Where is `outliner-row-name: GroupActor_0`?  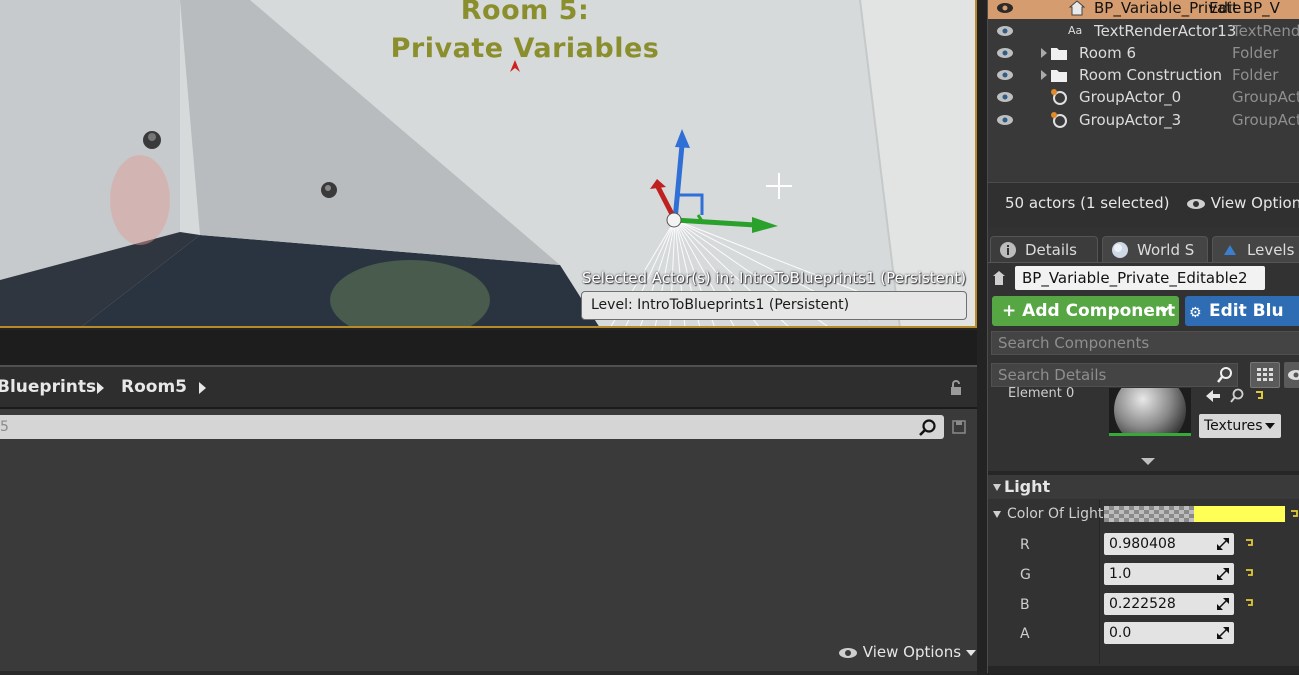 outliner-row-name: GroupActor_0 is located at coordinates (1130, 97).